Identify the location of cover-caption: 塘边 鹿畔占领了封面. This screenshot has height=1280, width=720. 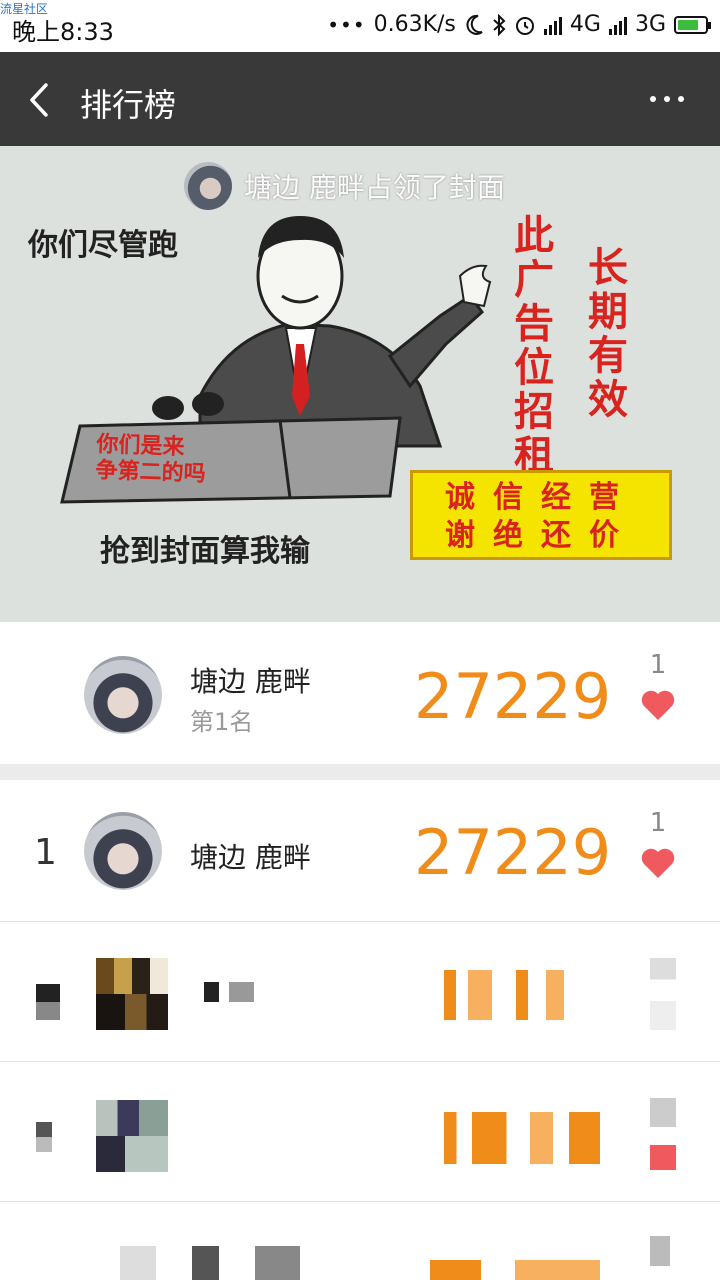
(344, 186).